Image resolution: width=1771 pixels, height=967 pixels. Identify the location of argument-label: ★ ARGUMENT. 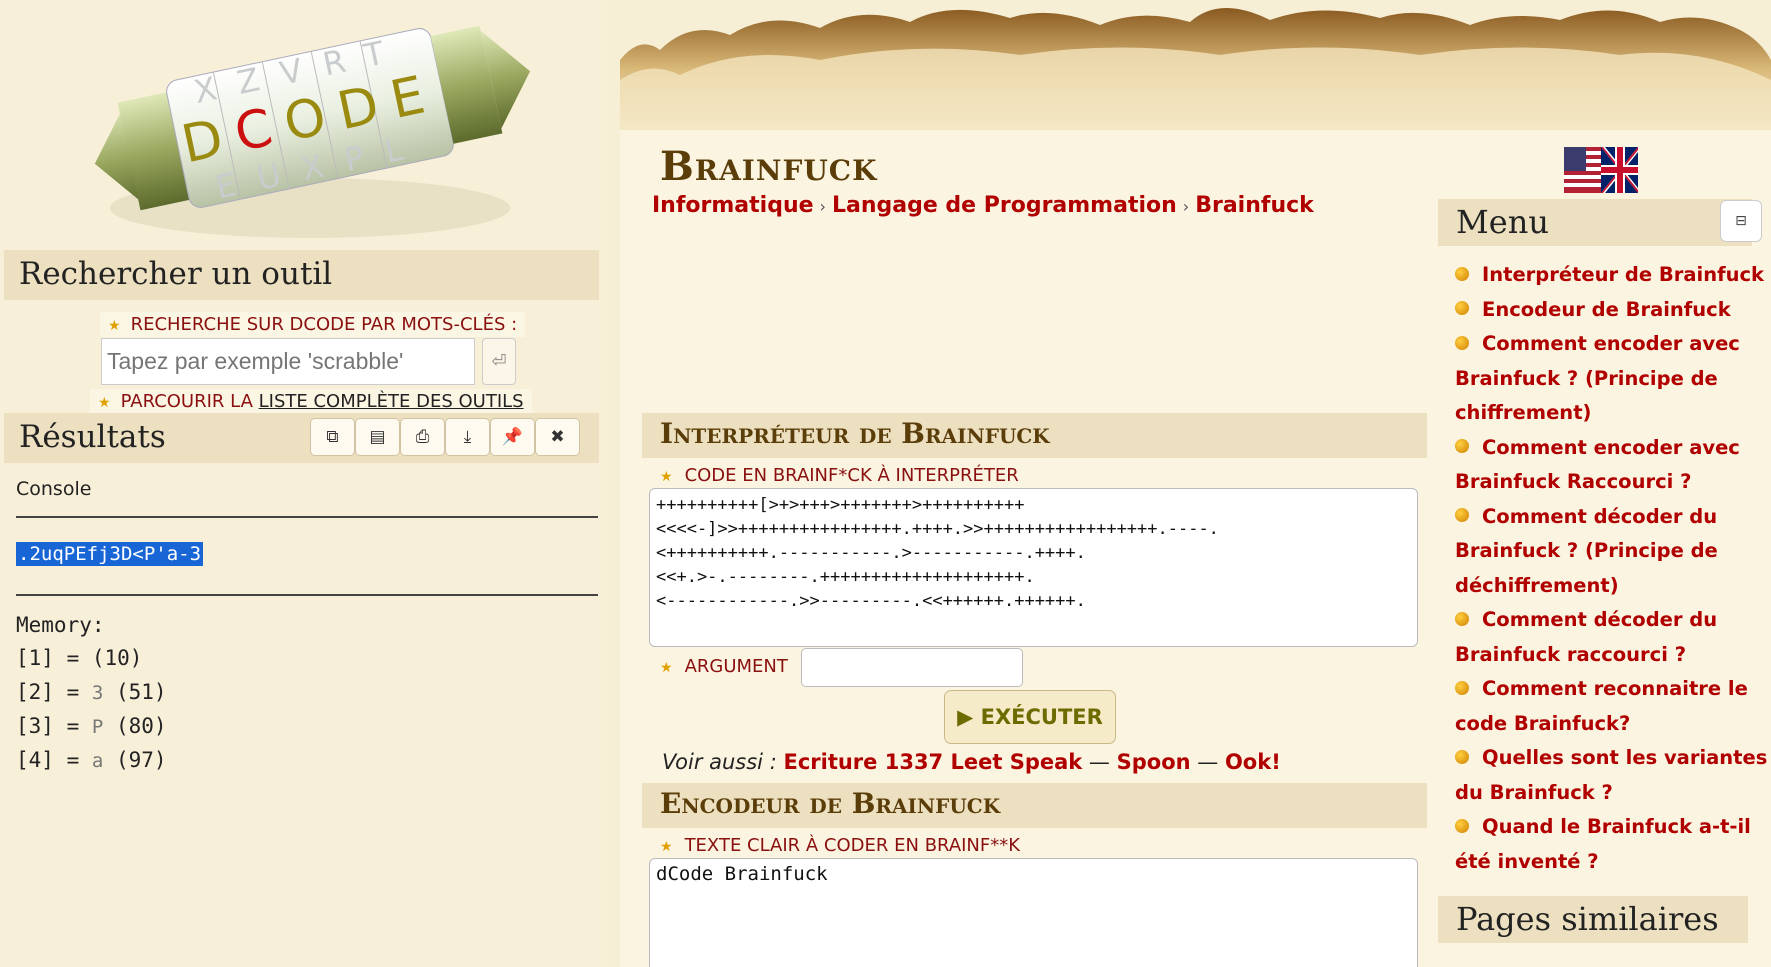
(724, 666).